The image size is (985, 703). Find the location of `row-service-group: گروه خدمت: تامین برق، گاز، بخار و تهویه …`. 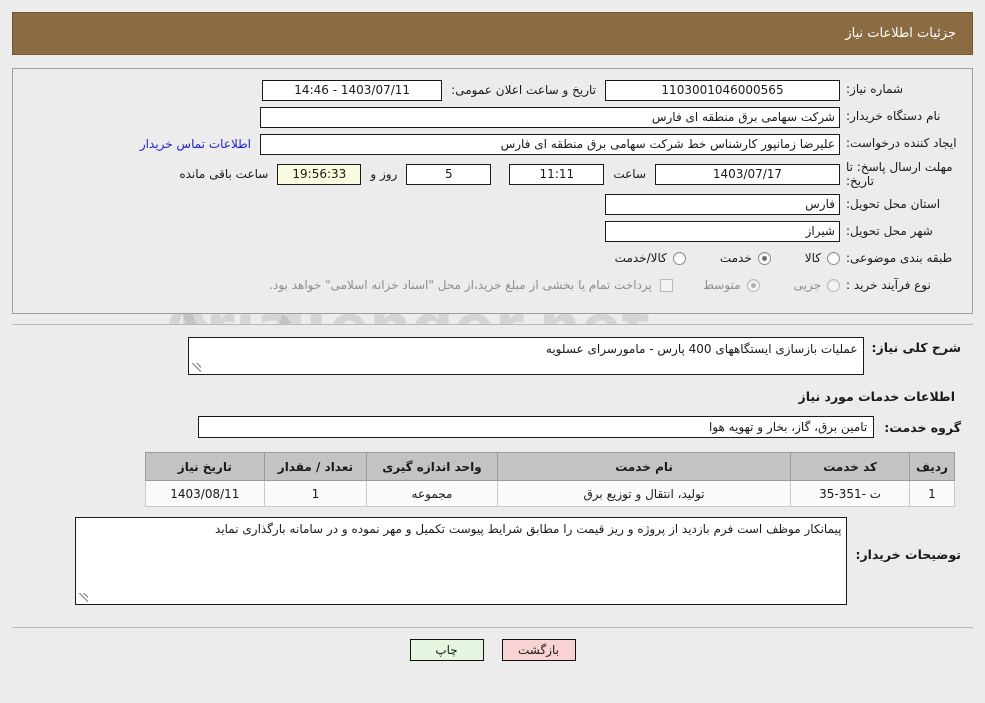

row-service-group: گروه خدمت: تامین برق، گاز، بخار و تهویه … is located at coordinates (492, 427).